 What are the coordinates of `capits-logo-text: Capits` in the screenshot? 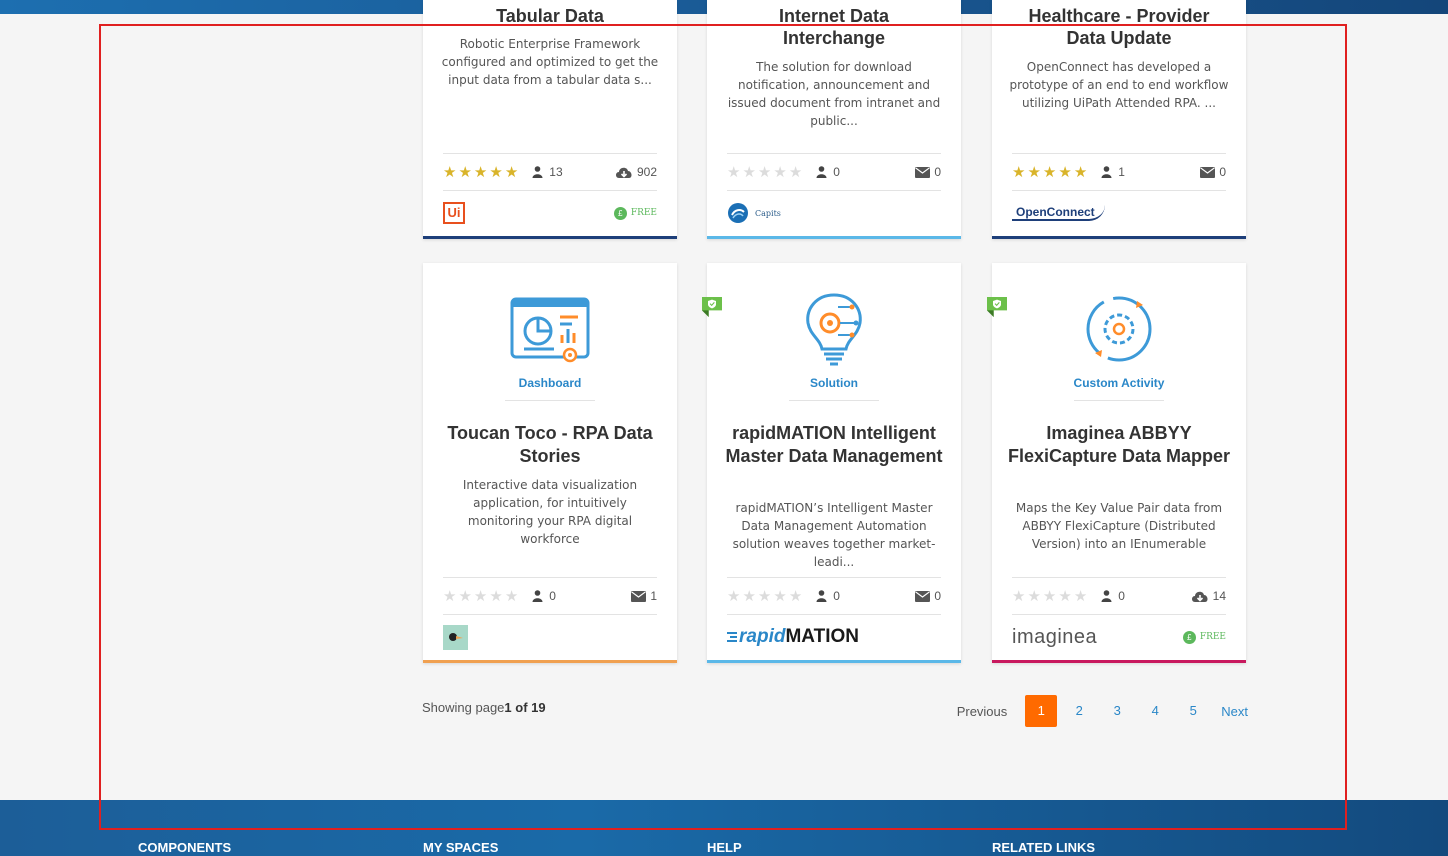 It's located at (768, 213).